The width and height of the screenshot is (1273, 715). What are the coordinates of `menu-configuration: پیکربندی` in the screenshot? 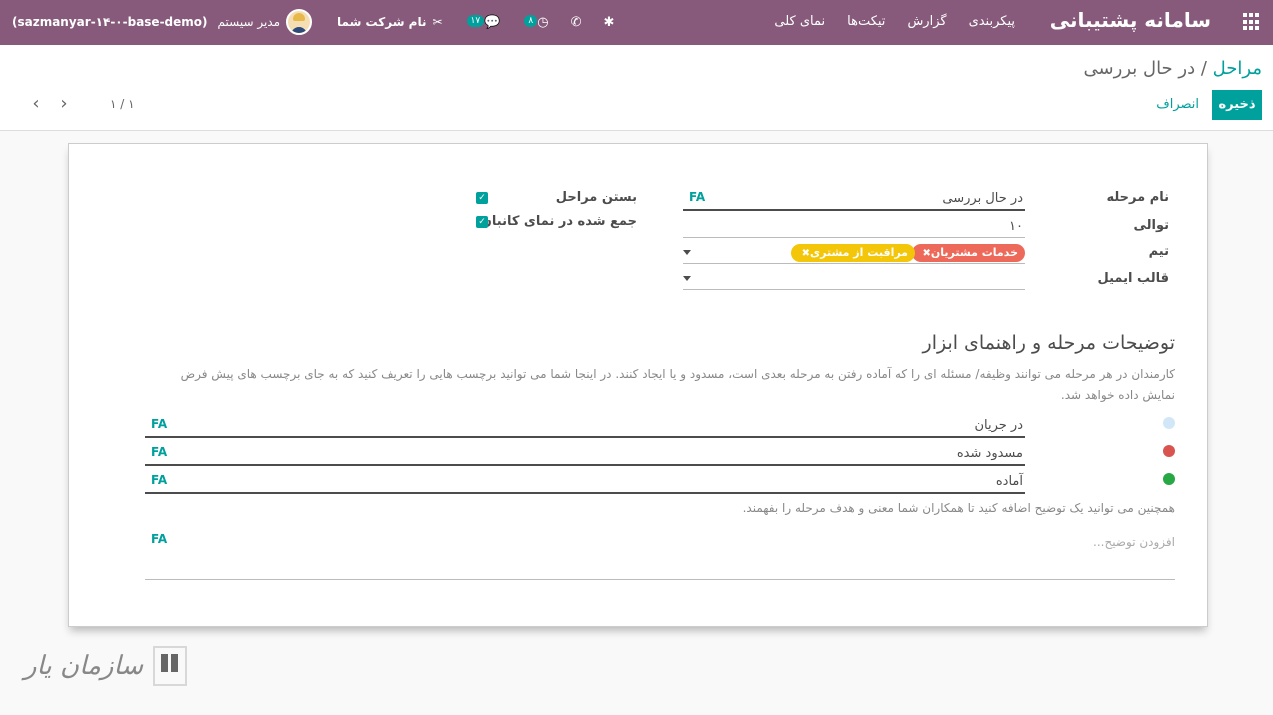 It's located at (992, 21).